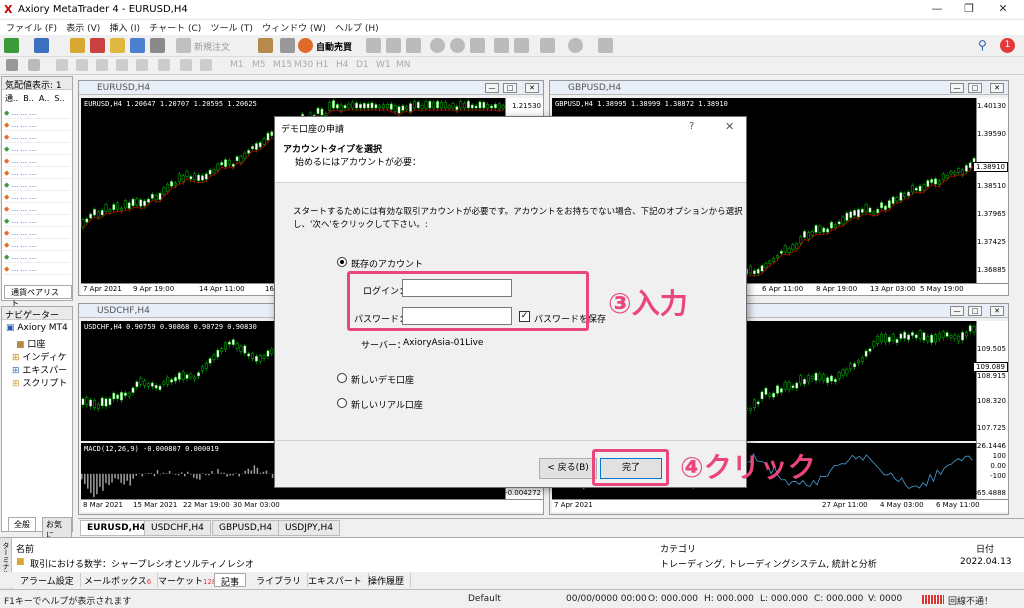 The height and width of the screenshot is (608, 1024). What do you see at coordinates (477, 45) in the screenshot?
I see `tile-windows-icon` at bounding box center [477, 45].